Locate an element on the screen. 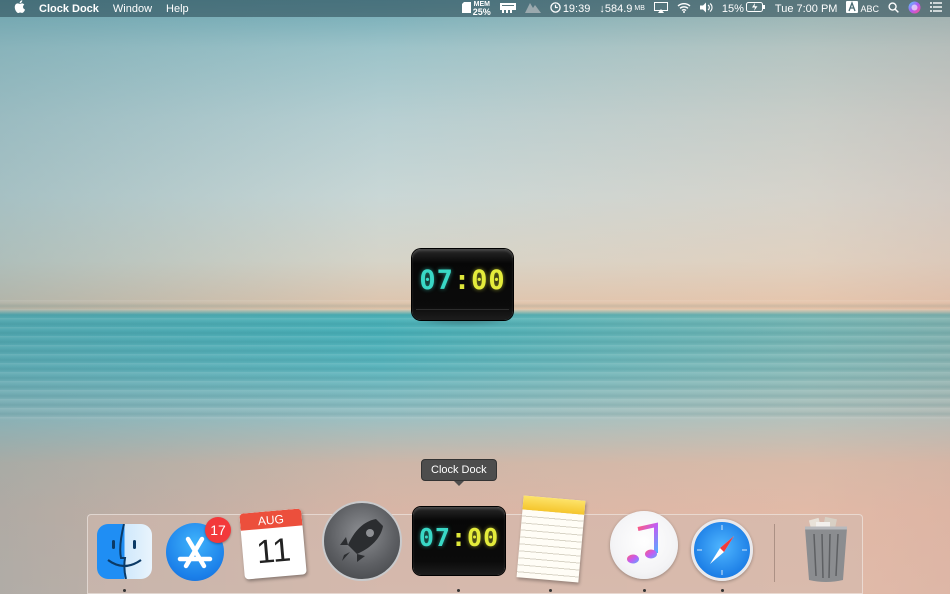 This screenshot has width=950, height=594. notes-page is located at coordinates (551, 539).